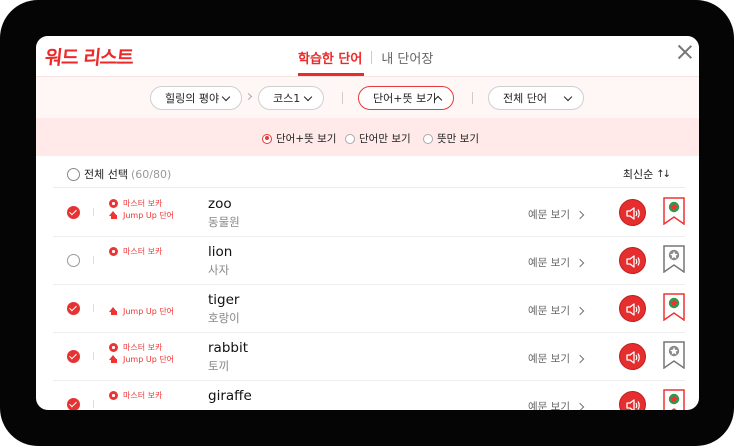  What do you see at coordinates (219, 270) in the screenshot?
I see `word-meaning: 사자` at bounding box center [219, 270].